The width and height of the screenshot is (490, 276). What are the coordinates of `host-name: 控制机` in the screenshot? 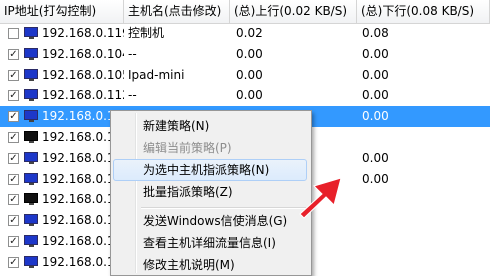 It's located at (178, 33).